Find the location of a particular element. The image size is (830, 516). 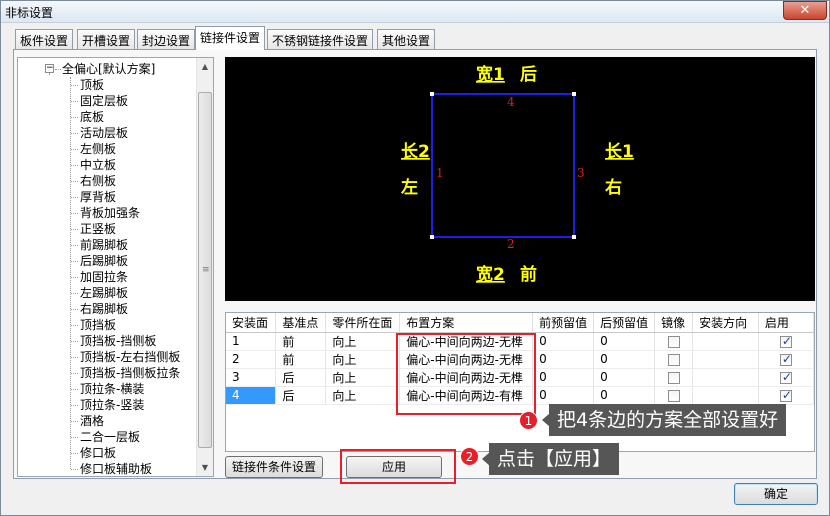

tree-item: 顶挡板-挡侧板 is located at coordinates (118, 341).